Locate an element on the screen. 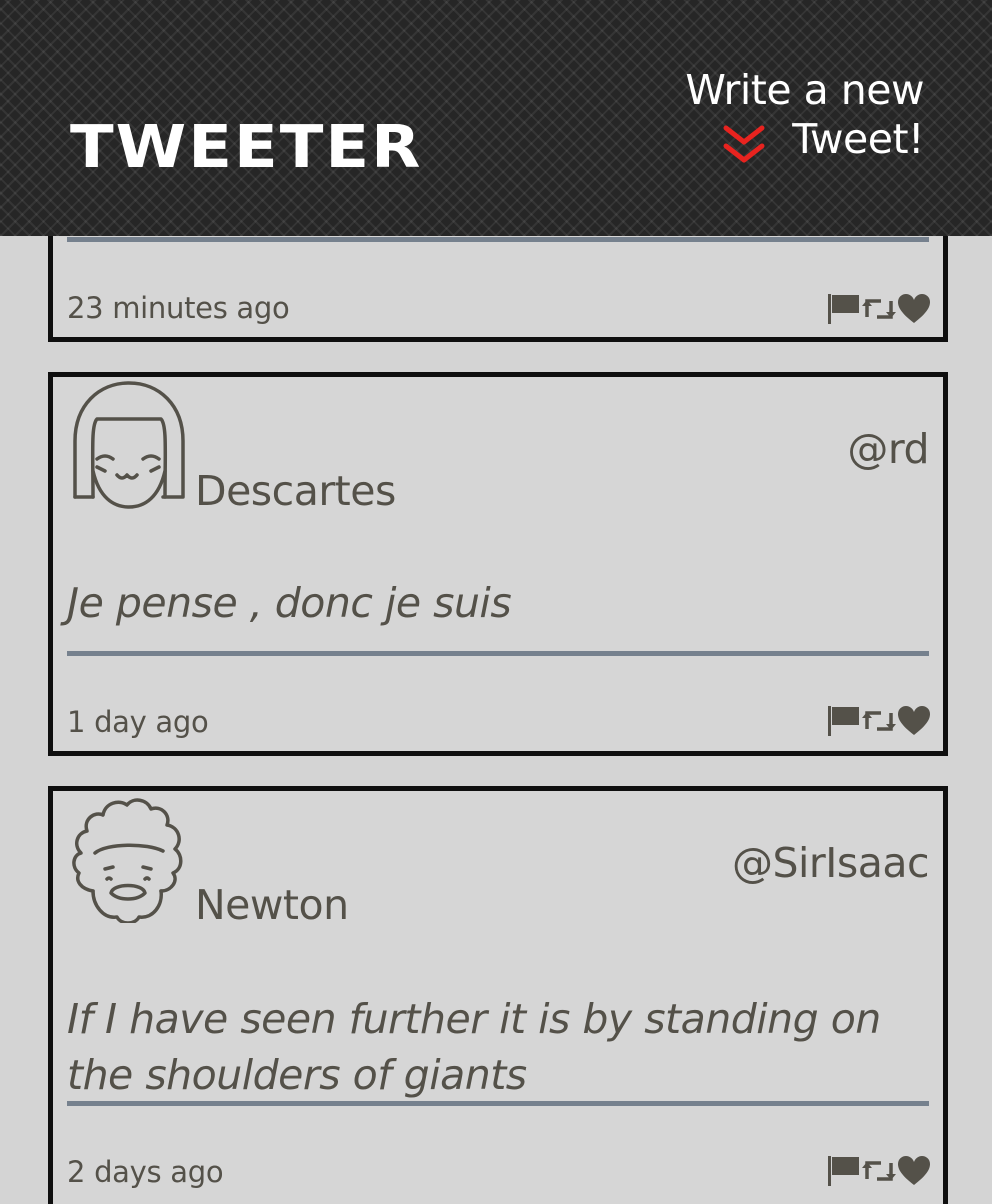  tweet-timestamp: 1 day ago is located at coordinates (138, 722).